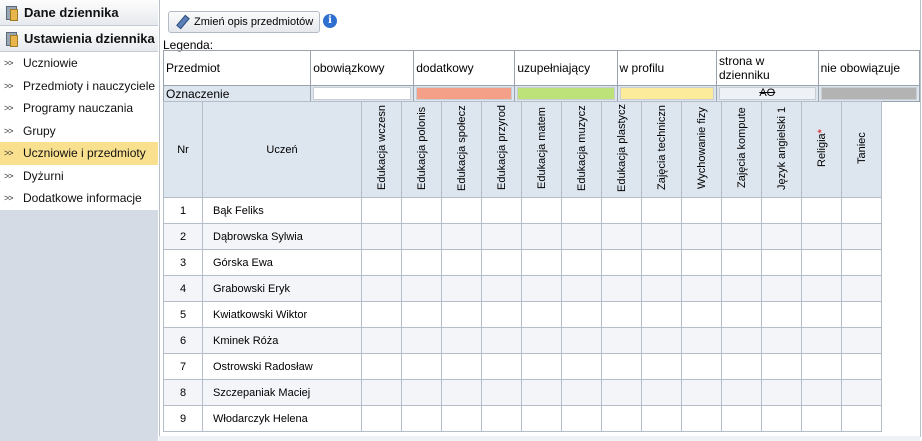 This screenshot has width=922, height=441. I want to click on section-ustawienia-dziennika: Ustawienia dziennika, so click(79, 39).